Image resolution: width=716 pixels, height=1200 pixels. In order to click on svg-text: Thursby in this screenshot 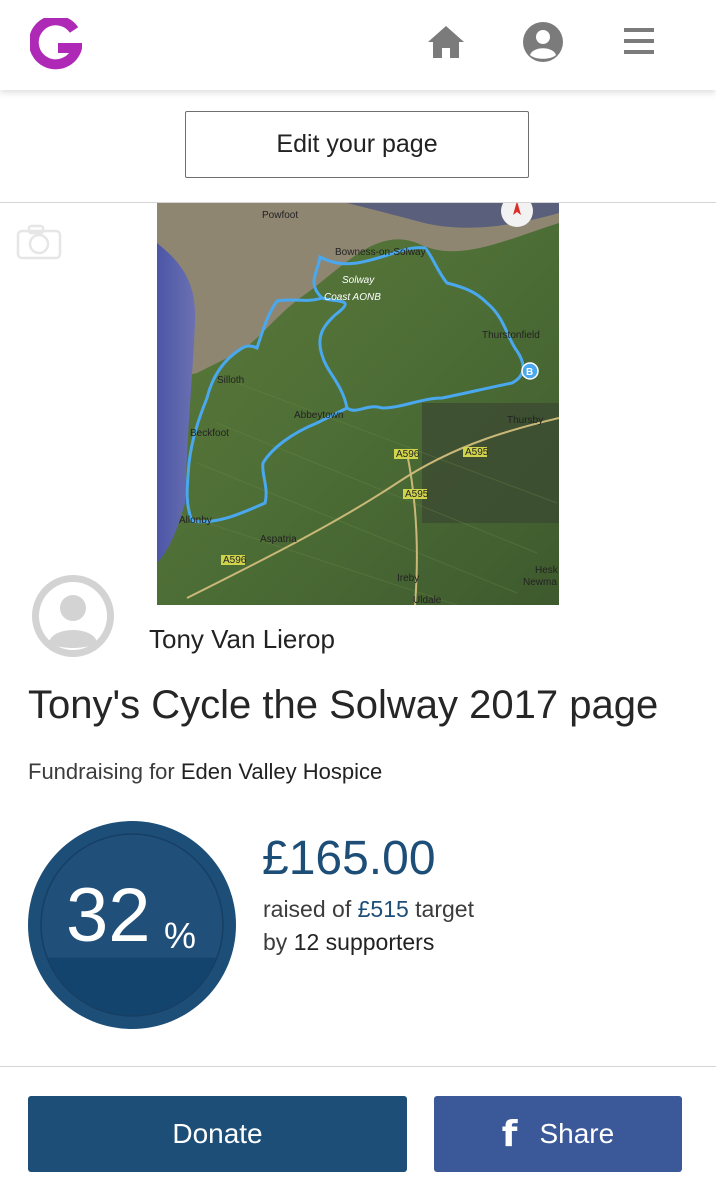, I will do `click(525, 420)`.